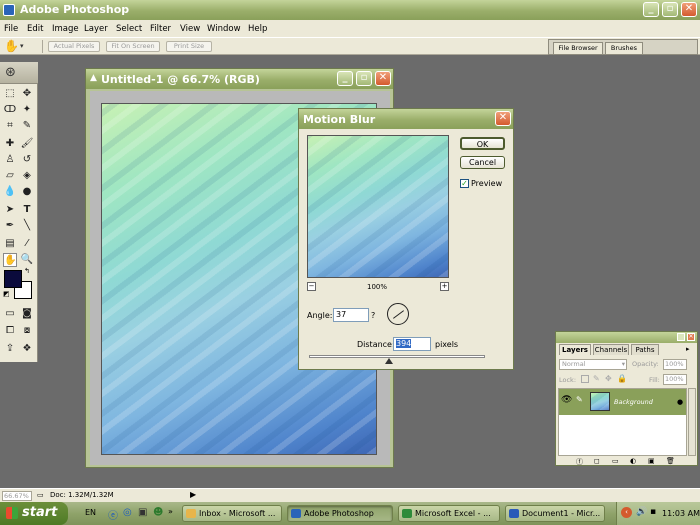 The width and height of the screenshot is (700, 525). Describe the element at coordinates (170, 511) in the screenshot. I see `quicklaunch-more-icon: »` at that location.